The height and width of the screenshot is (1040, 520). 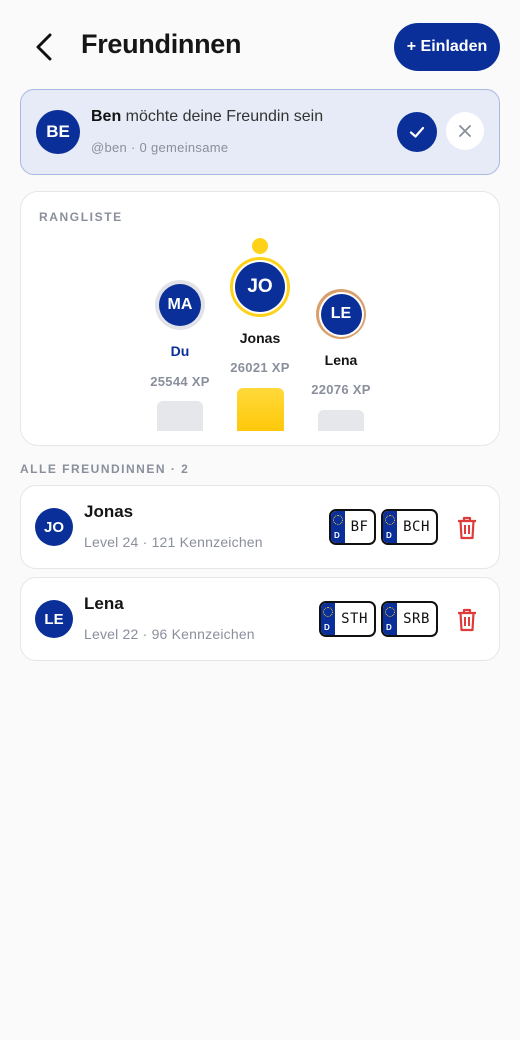 What do you see at coordinates (81, 217) in the screenshot?
I see `leaderboard-heading: RANGLISTE` at bounding box center [81, 217].